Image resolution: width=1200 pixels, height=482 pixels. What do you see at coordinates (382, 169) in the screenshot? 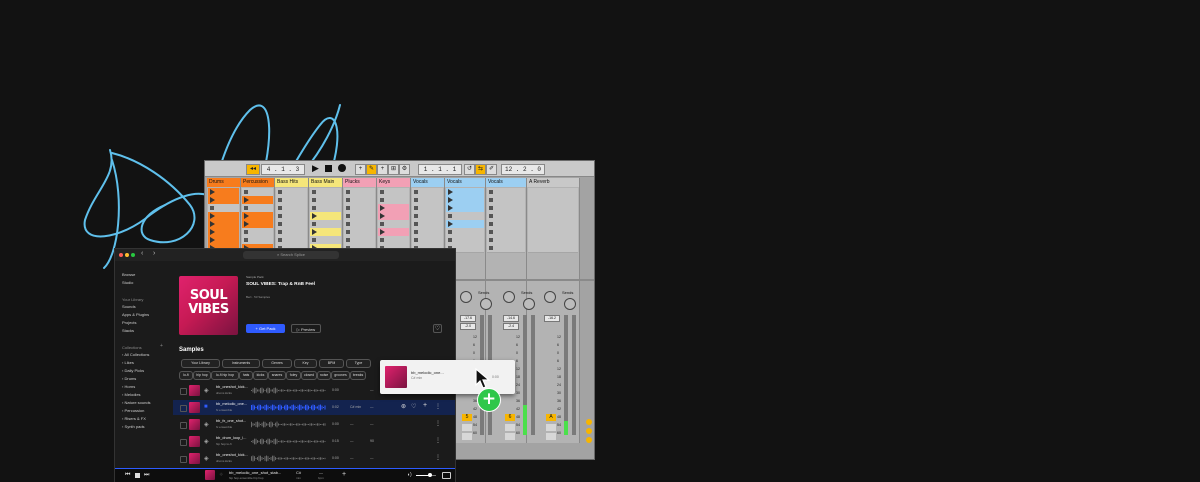
I see `plus-icon: +` at bounding box center [382, 169].